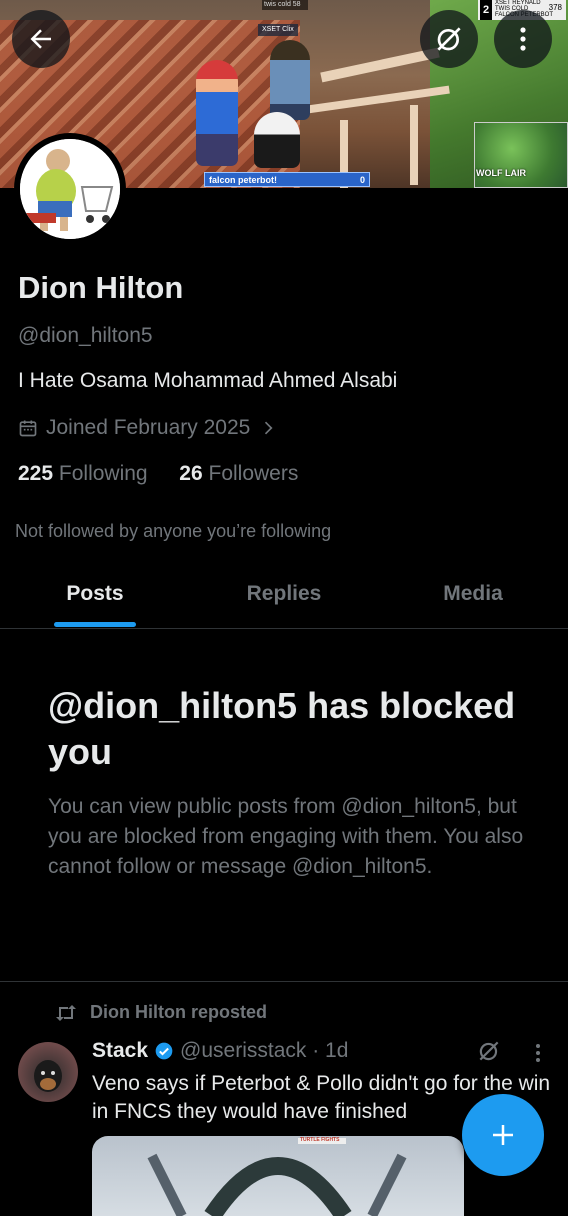 The image size is (568, 1216). I want to click on tweet-more-button, so click(538, 1055).